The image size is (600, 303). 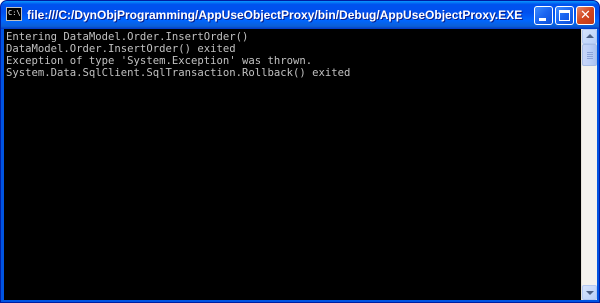 What do you see at coordinates (542, 19) in the screenshot?
I see `minimize-icon` at bounding box center [542, 19].